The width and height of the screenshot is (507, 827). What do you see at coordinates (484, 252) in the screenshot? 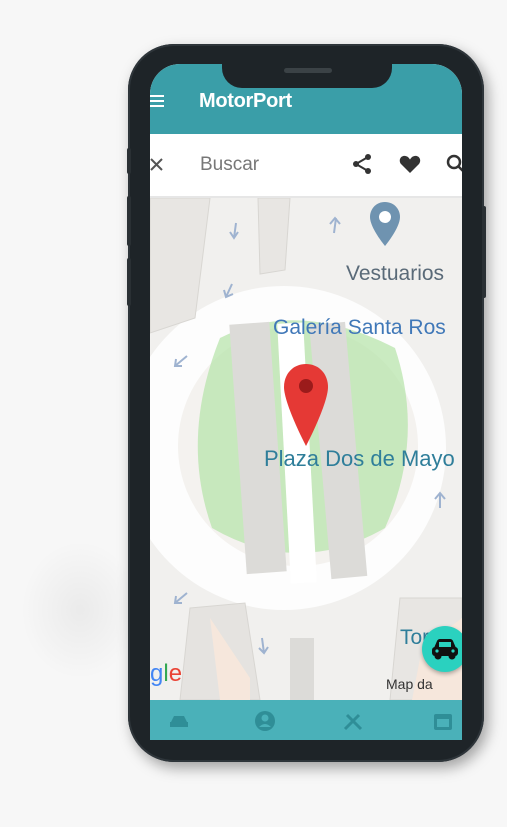
I see `phone-power-button` at bounding box center [484, 252].